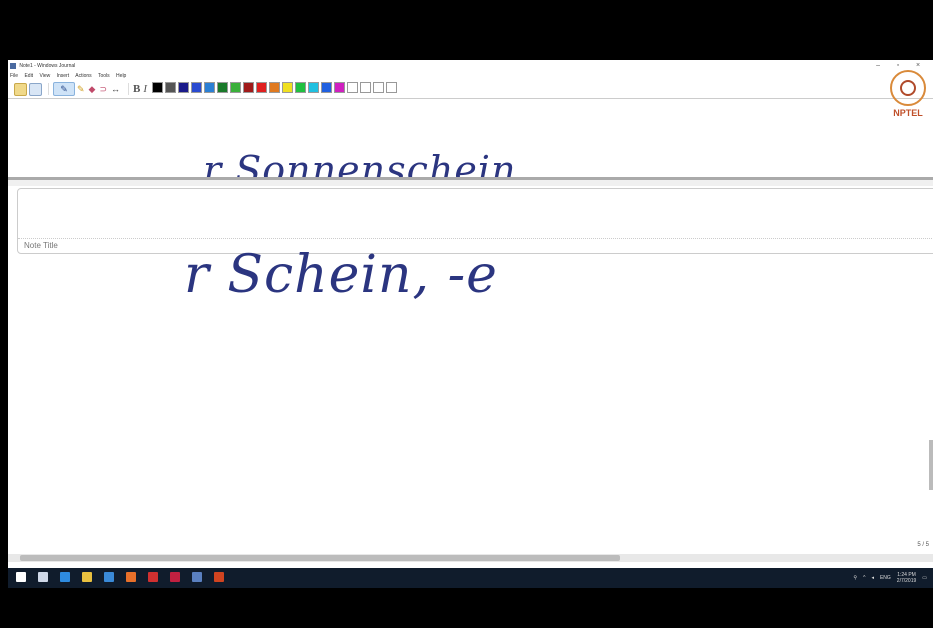 Image resolution: width=933 pixels, height=628 pixels. Describe the element at coordinates (63, 76) in the screenshot. I see `menu-insert: Insert` at that location.